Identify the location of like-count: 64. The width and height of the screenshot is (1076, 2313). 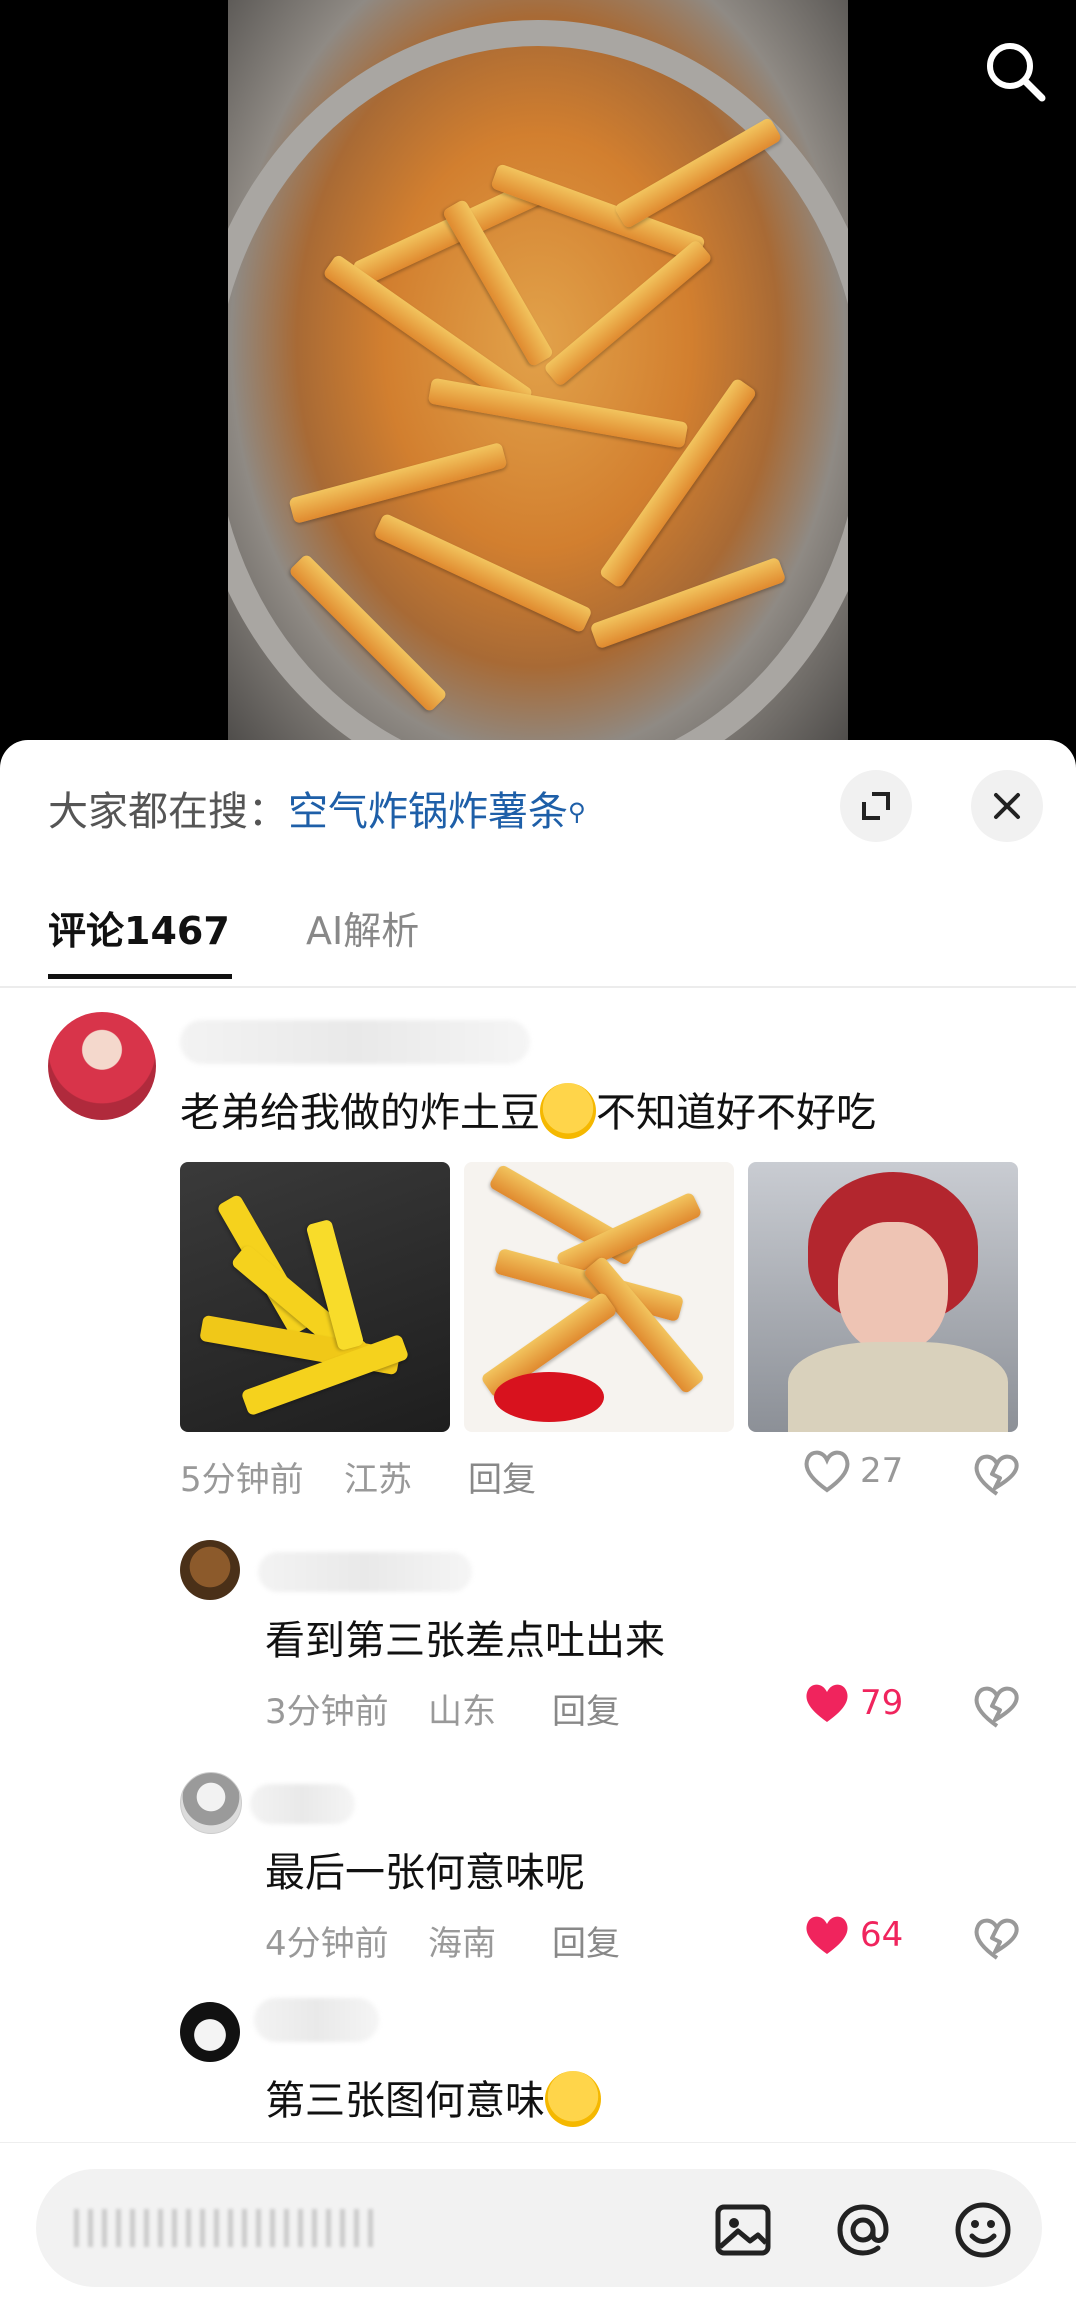
(882, 1935).